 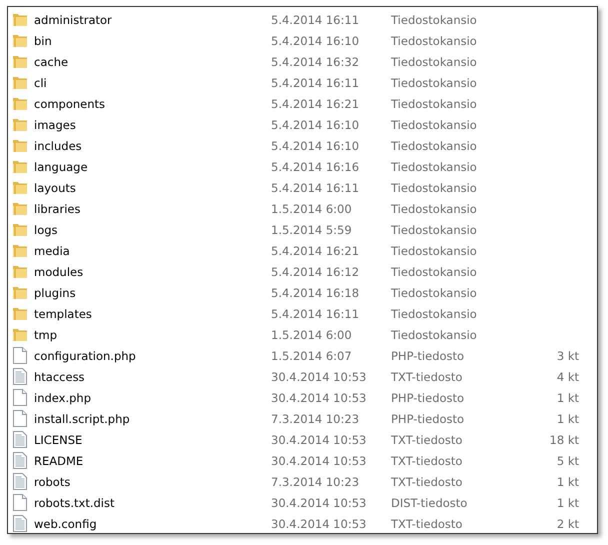 I want to click on file-name: robots, so click(x=152, y=481).